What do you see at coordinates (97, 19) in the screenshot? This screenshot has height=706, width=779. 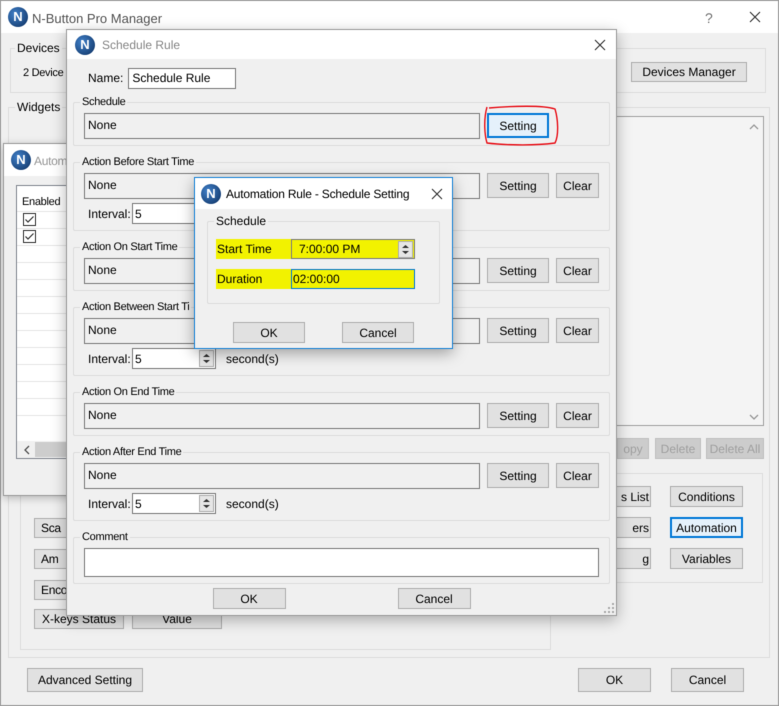 I see `window-title: N-Button Pro Manager` at bounding box center [97, 19].